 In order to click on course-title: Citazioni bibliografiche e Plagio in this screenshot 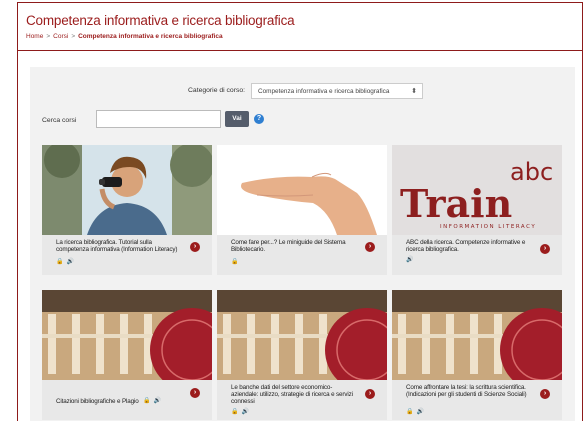, I will do `click(120, 401)`.